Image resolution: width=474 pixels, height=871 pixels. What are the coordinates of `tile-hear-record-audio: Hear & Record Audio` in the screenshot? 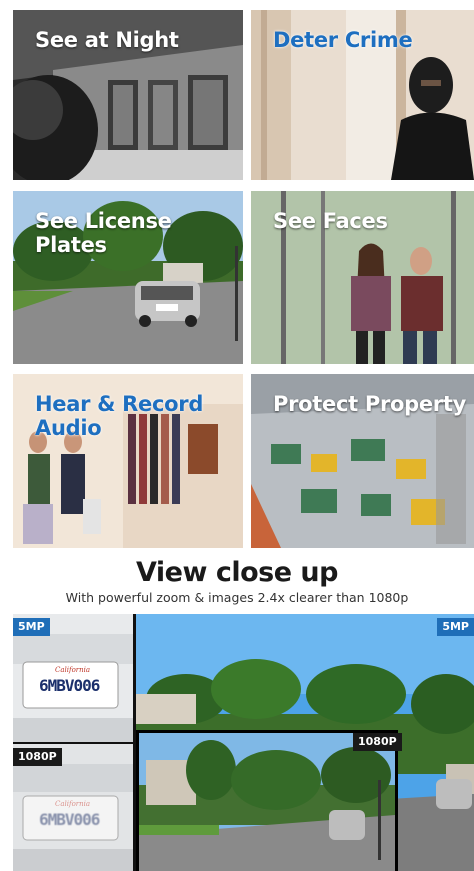 It's located at (128, 461).